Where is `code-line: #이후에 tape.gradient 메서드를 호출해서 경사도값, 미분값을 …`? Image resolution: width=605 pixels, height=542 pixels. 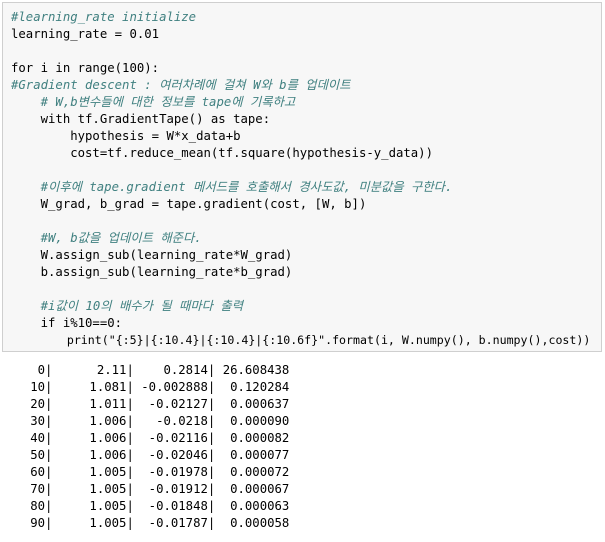
code-line: #이후에 tape.gradient 메서드를 호출해서 경사도값, 미분값을 … is located at coordinates (232, 187).